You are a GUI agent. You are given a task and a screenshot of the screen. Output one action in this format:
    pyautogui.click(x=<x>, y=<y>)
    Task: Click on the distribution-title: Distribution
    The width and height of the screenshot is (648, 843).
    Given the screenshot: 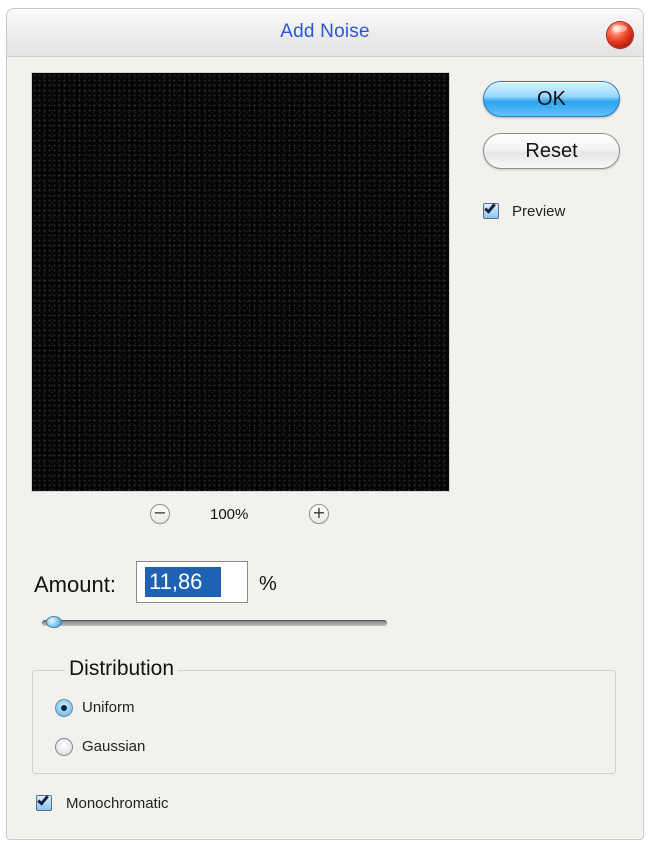 What is the action you would take?
    pyautogui.click(x=122, y=669)
    